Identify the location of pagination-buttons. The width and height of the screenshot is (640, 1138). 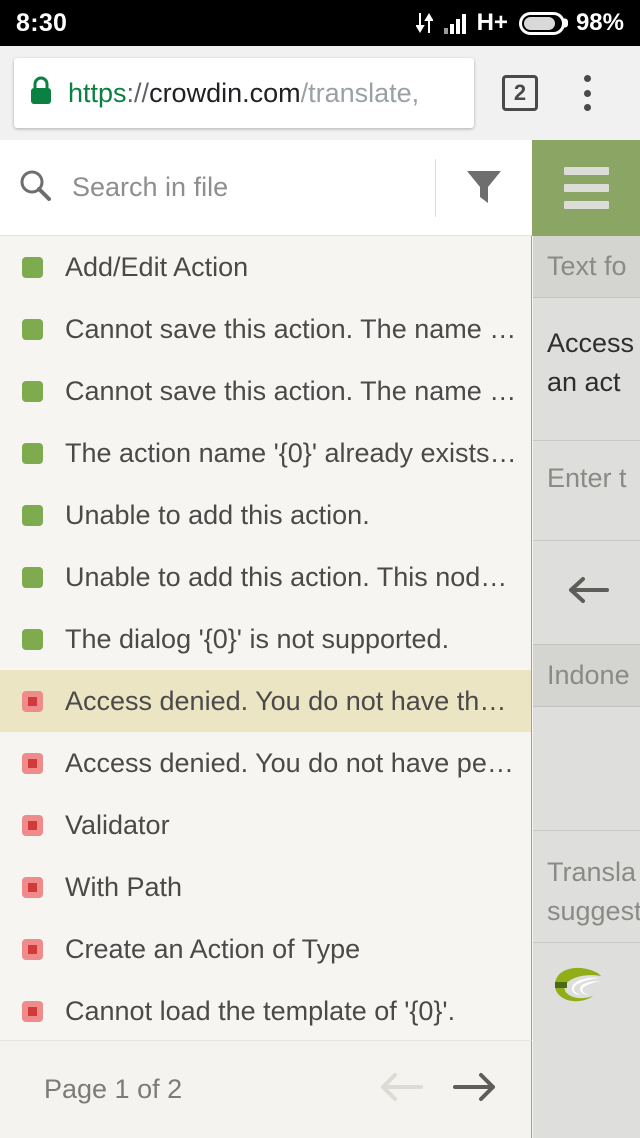
(438, 1089).